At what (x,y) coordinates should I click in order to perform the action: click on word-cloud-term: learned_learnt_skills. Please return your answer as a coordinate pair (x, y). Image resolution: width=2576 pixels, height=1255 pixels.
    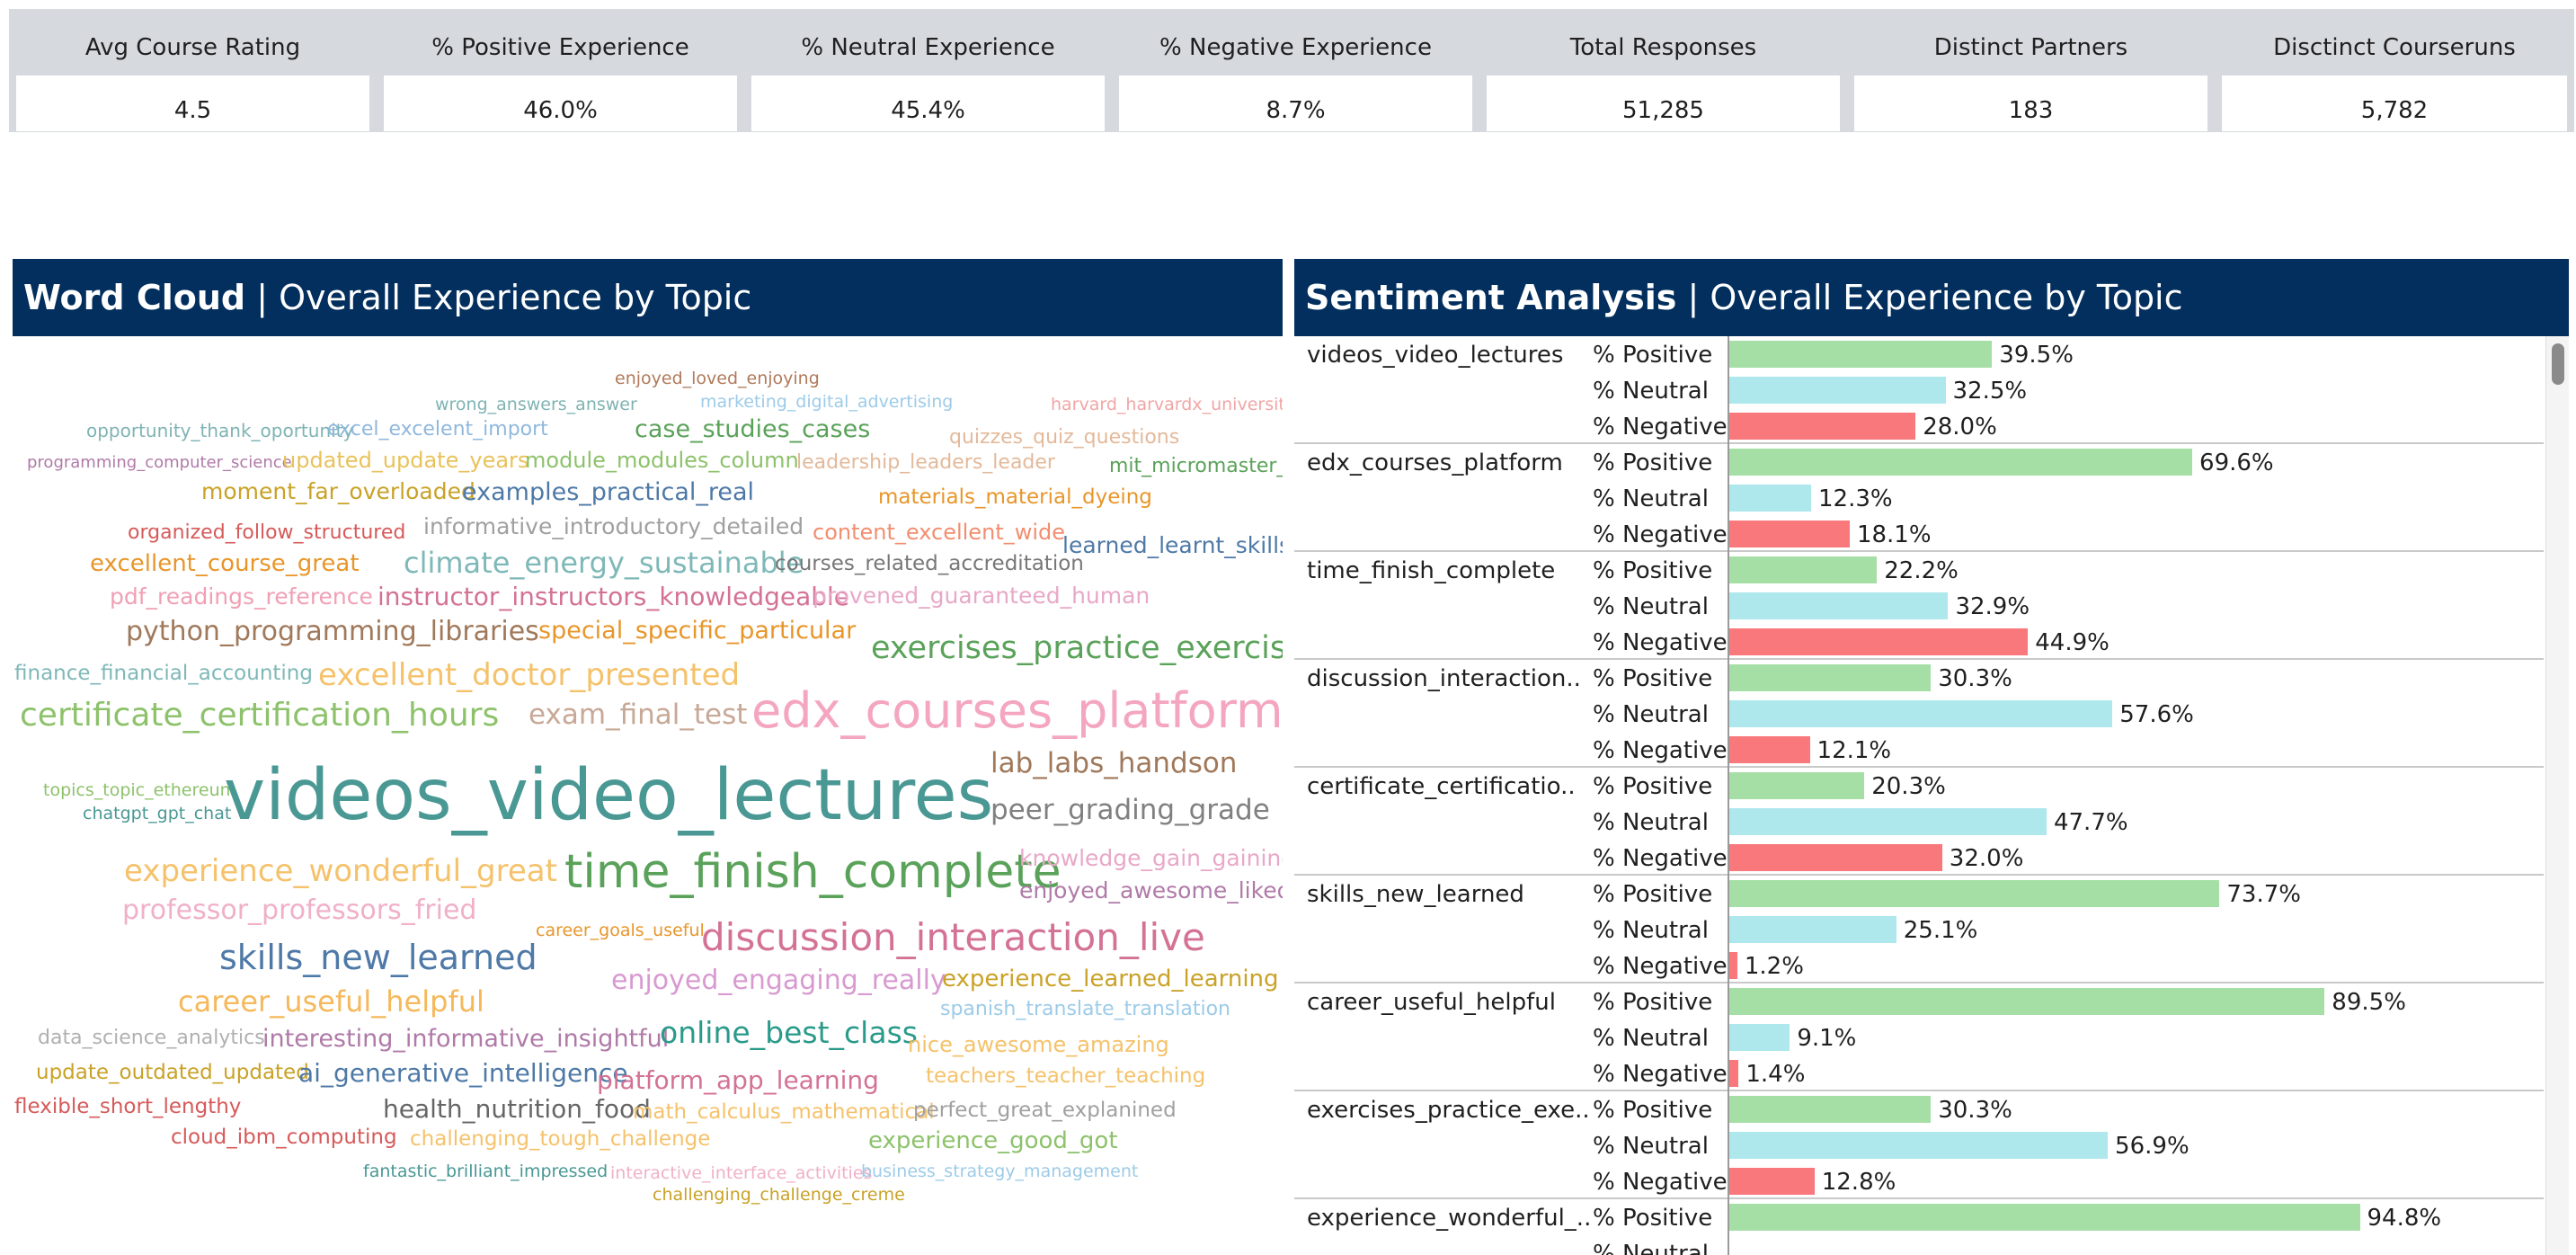
    Looking at the image, I should click on (1172, 545).